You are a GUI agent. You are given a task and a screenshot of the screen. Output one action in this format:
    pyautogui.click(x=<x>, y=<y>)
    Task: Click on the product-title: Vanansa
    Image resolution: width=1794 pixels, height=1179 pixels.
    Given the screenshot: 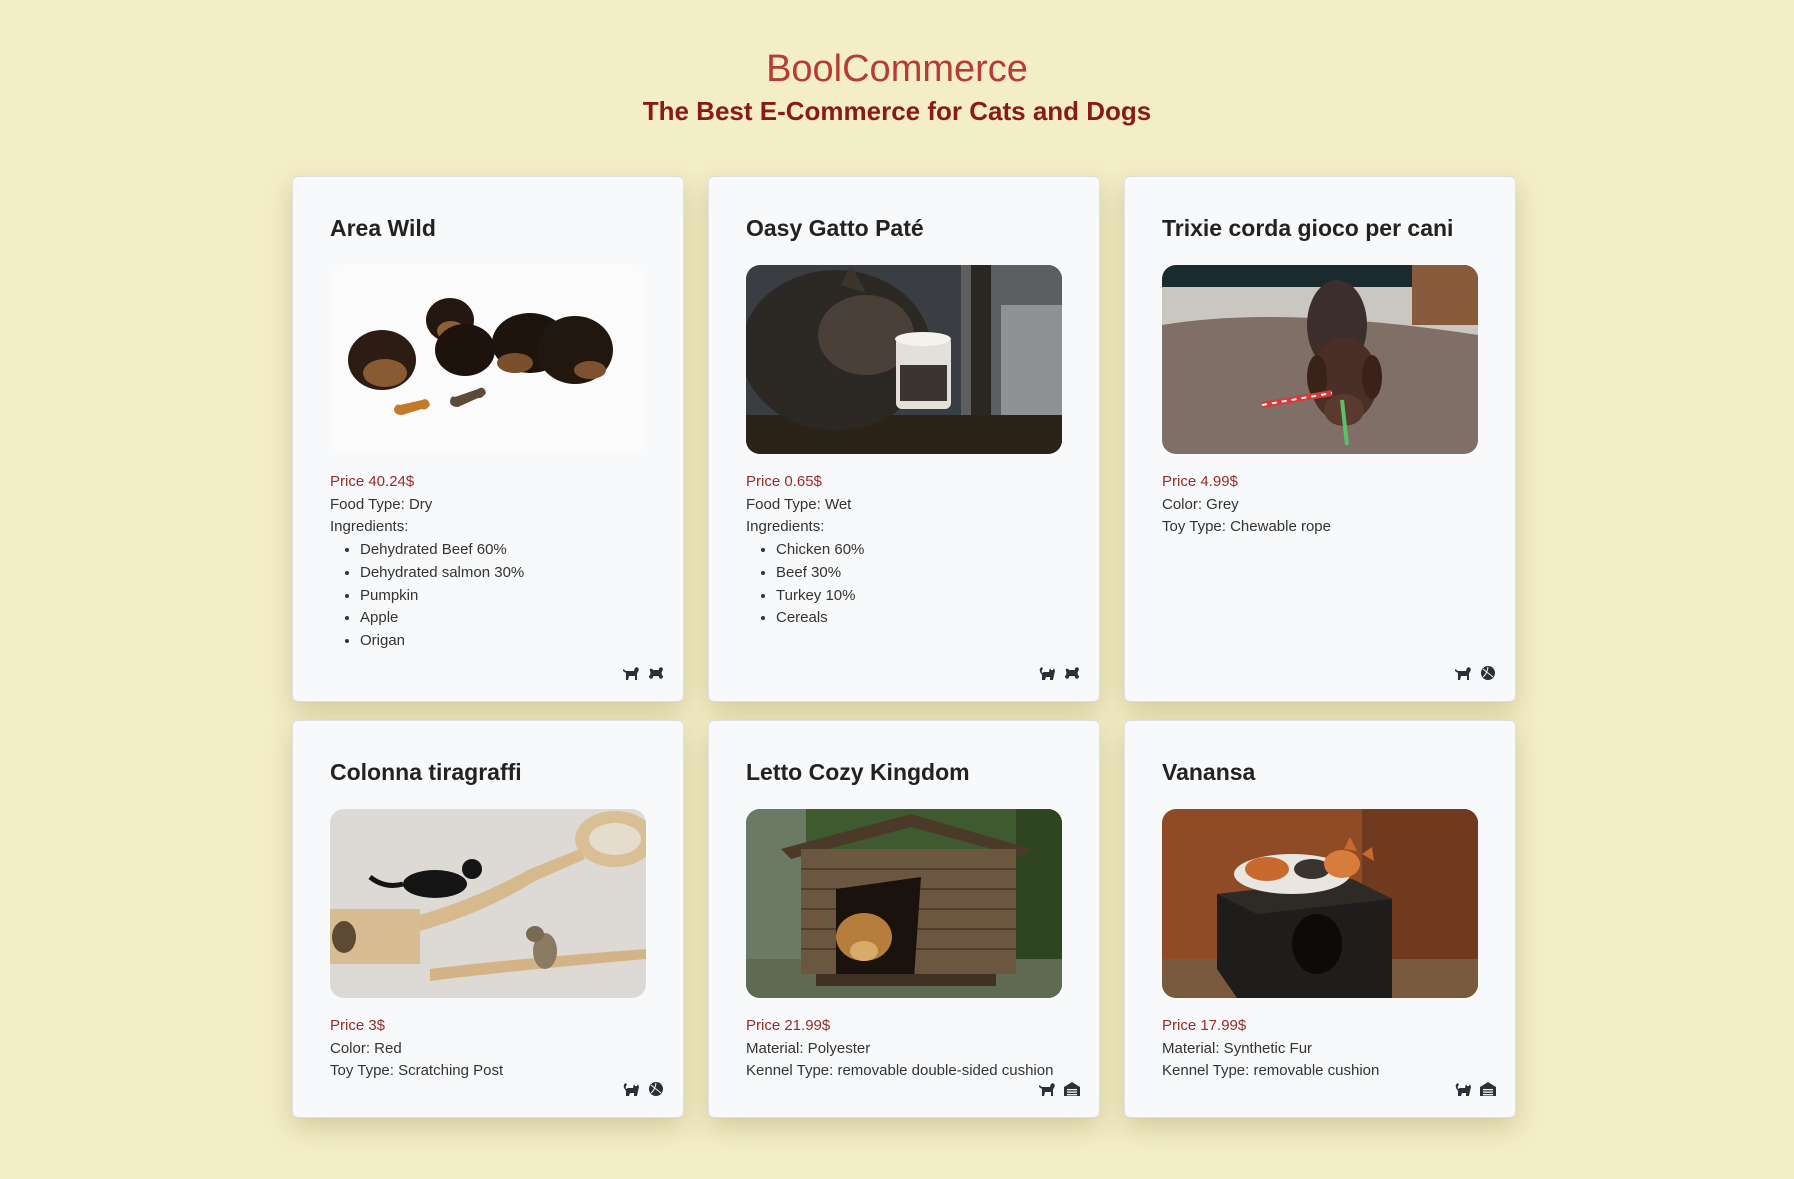 What is the action you would take?
    pyautogui.click(x=1209, y=772)
    